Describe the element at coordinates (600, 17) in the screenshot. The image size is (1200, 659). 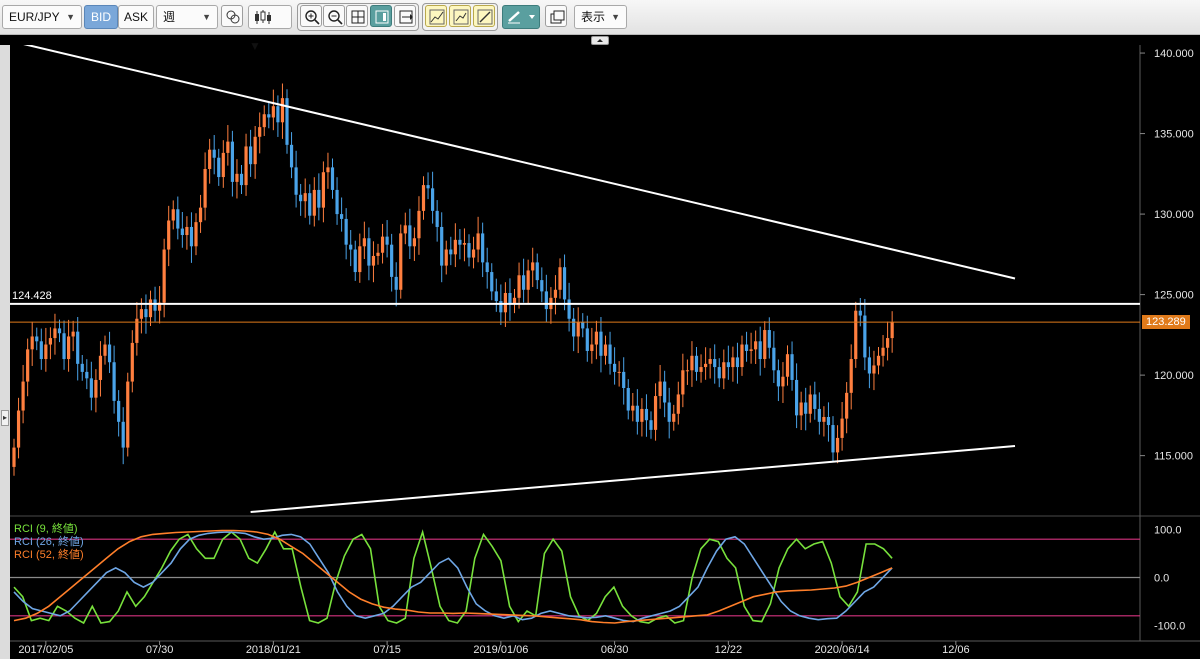
I see `display-menu: 表示 ▼` at that location.